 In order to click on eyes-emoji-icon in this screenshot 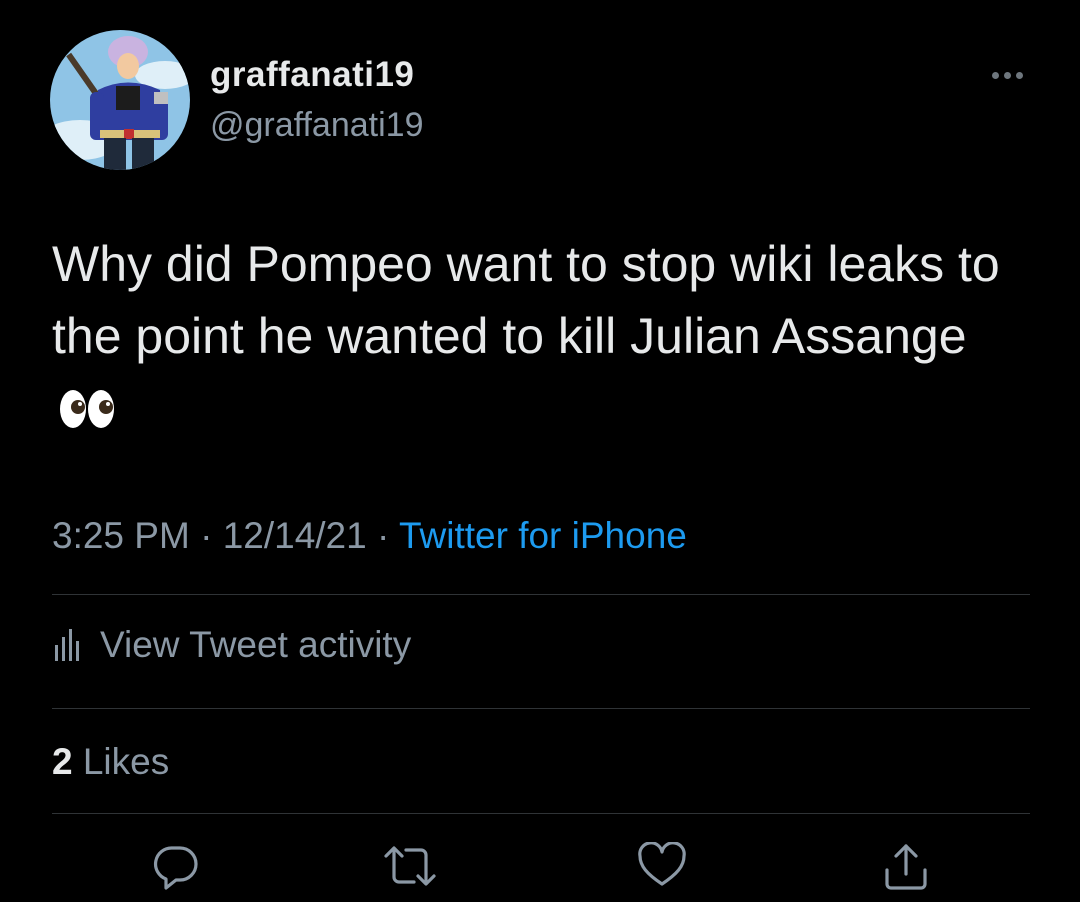, I will do `click(87, 414)`.